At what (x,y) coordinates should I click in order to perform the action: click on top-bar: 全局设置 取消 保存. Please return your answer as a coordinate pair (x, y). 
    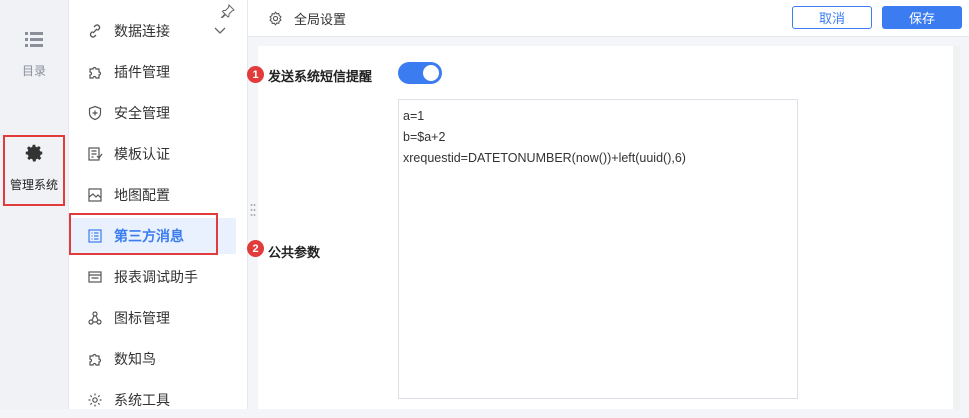
    Looking at the image, I should click on (608, 18).